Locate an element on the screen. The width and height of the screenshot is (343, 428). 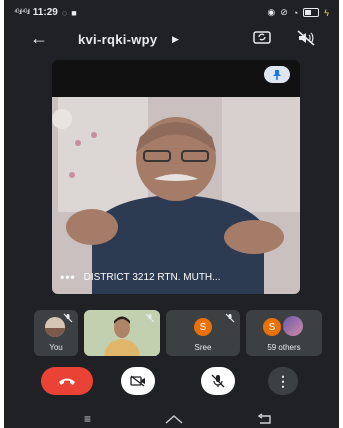
participant-strip: You S Sree S 59 others is located at coordinates (178, 335).